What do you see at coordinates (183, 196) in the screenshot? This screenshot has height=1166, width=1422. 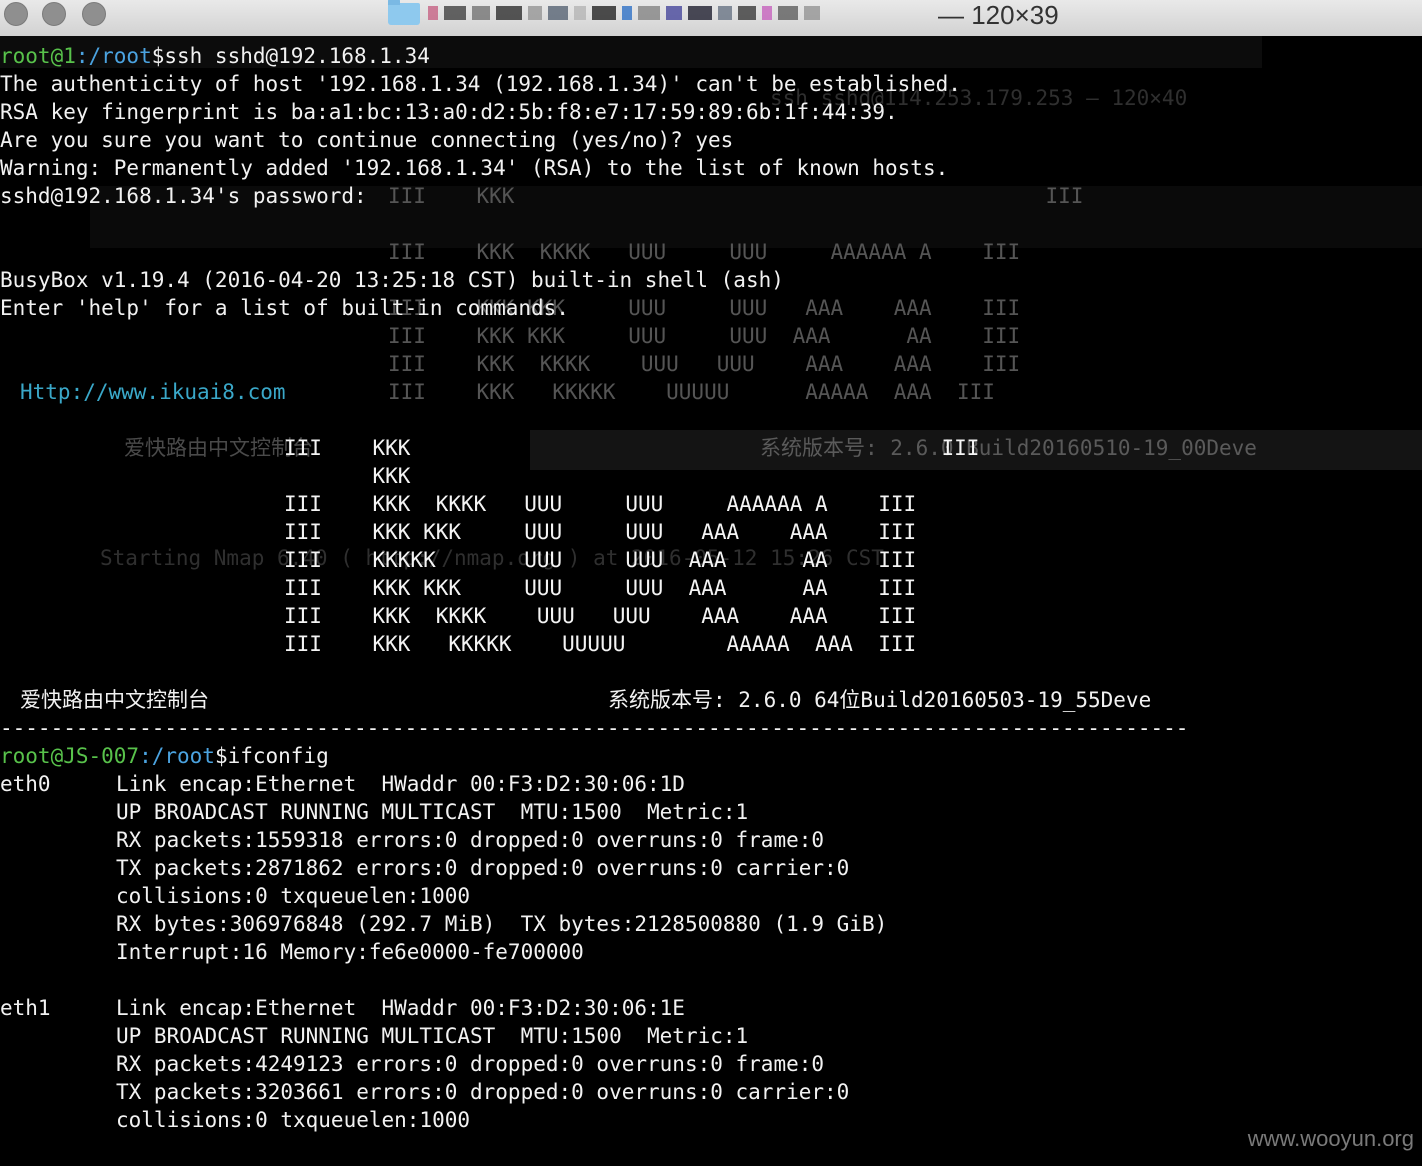 I see `ssh-output-line: sshd@192.168.1.34's password:` at bounding box center [183, 196].